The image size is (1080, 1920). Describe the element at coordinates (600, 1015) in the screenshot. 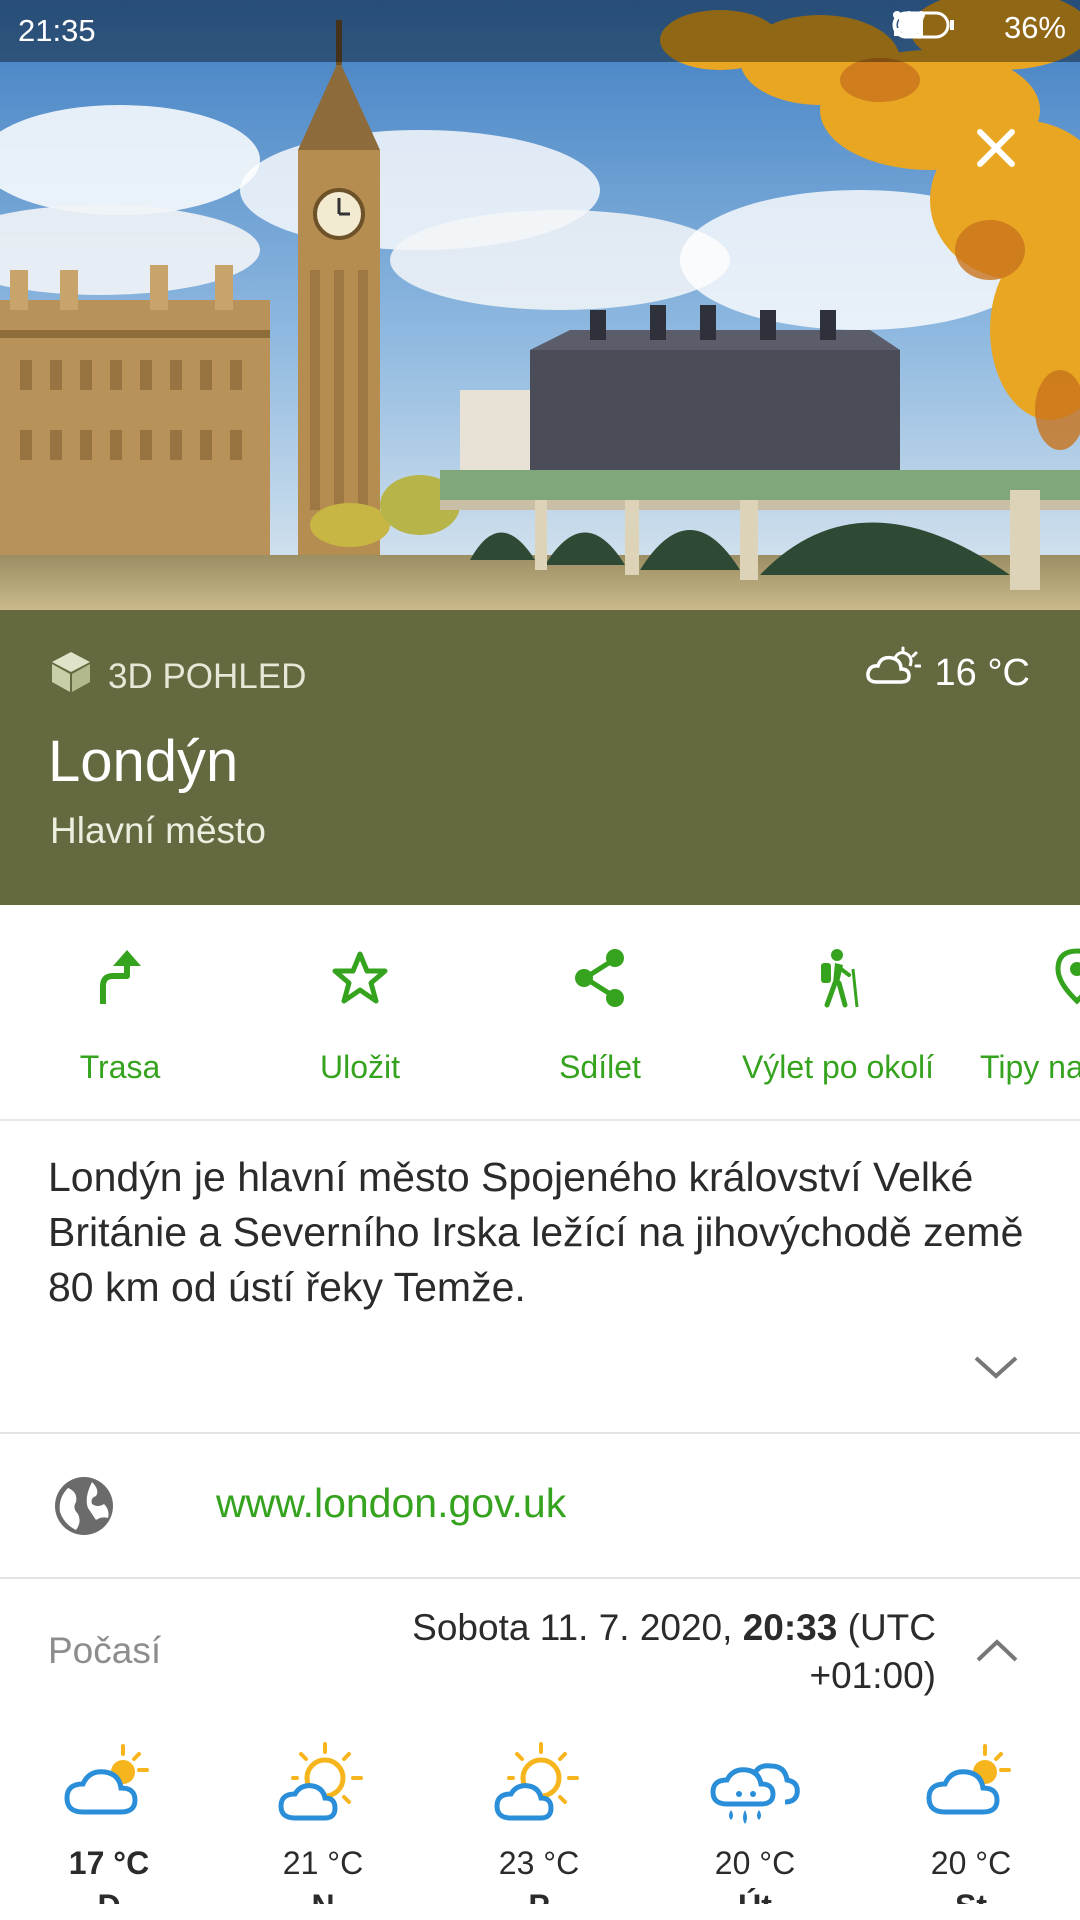

I see `share-button: Sdílet` at that location.